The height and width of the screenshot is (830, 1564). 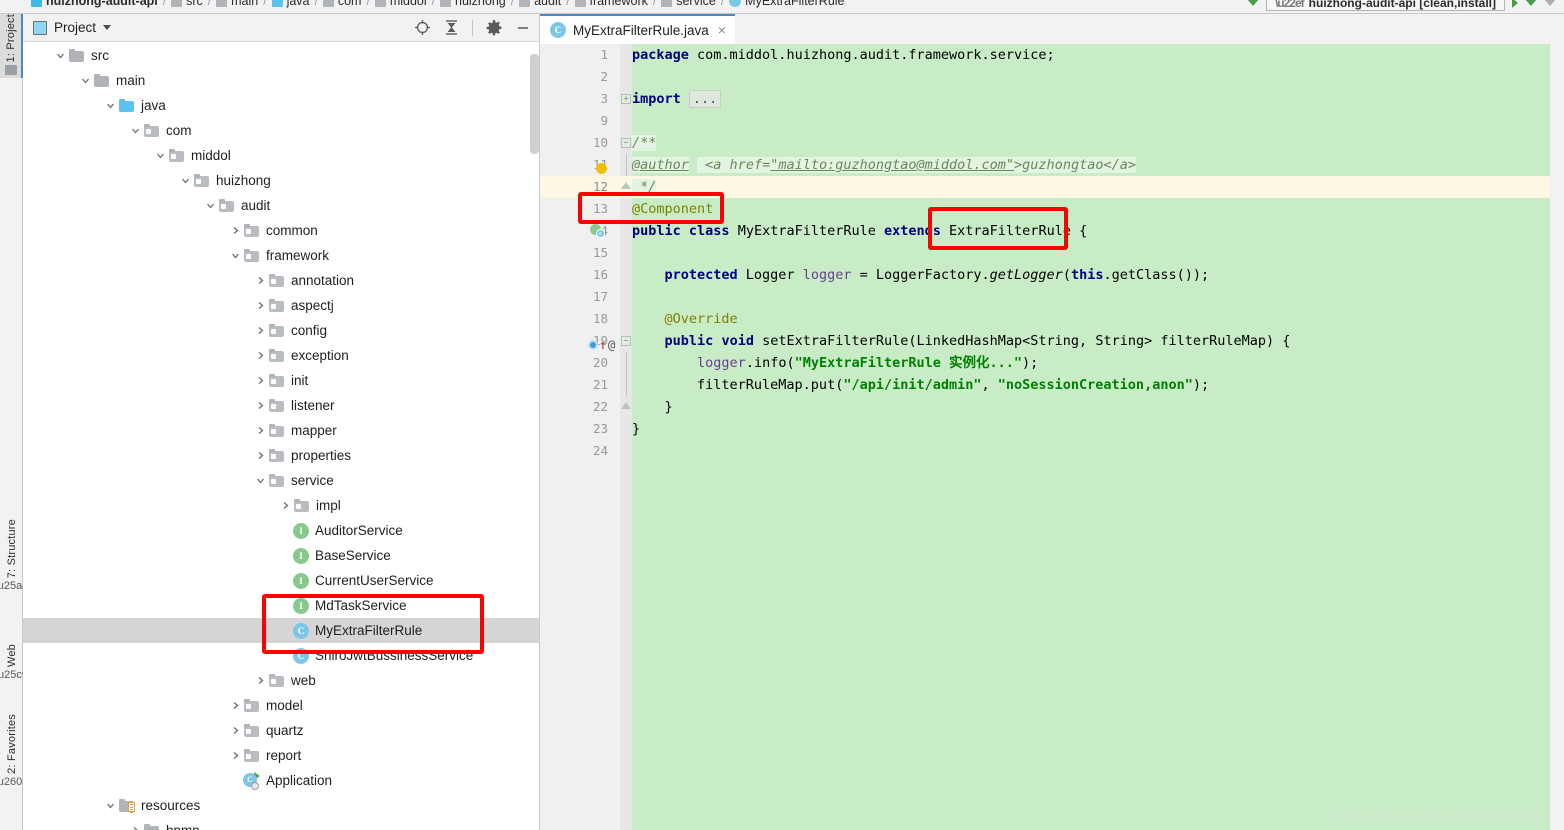 What do you see at coordinates (540, 4) in the screenshot?
I see `breadcrumb-item-audit: audit` at bounding box center [540, 4].